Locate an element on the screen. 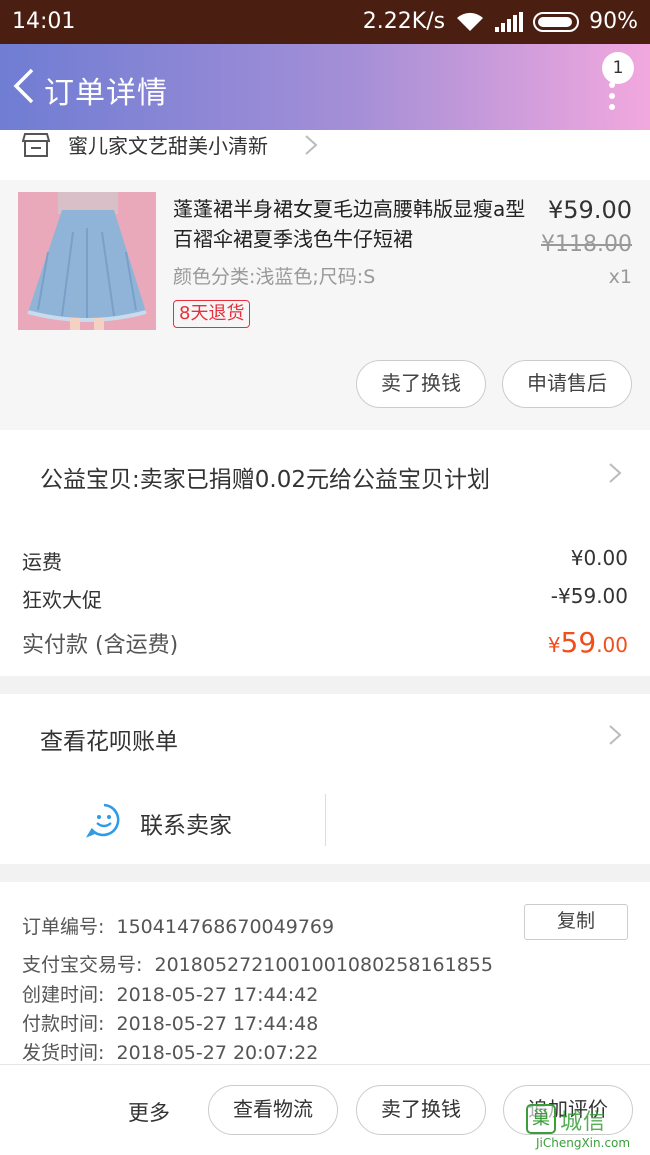 The image size is (650, 1155). contact-seller-label: 联系卖家 is located at coordinates (186, 826).